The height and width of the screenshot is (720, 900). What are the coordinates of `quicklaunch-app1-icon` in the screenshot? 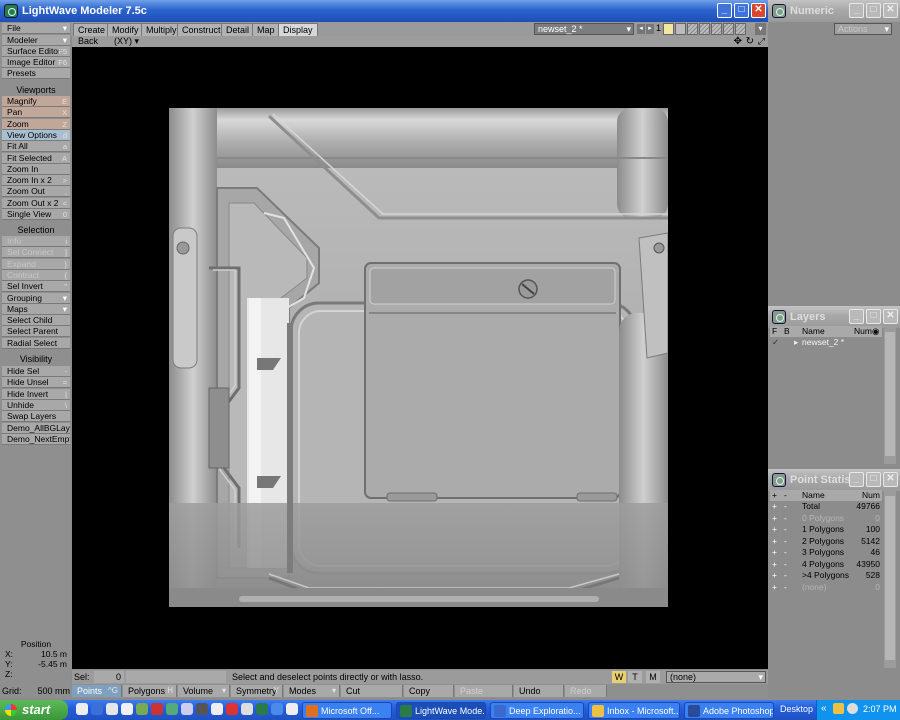 It's located at (142, 709).